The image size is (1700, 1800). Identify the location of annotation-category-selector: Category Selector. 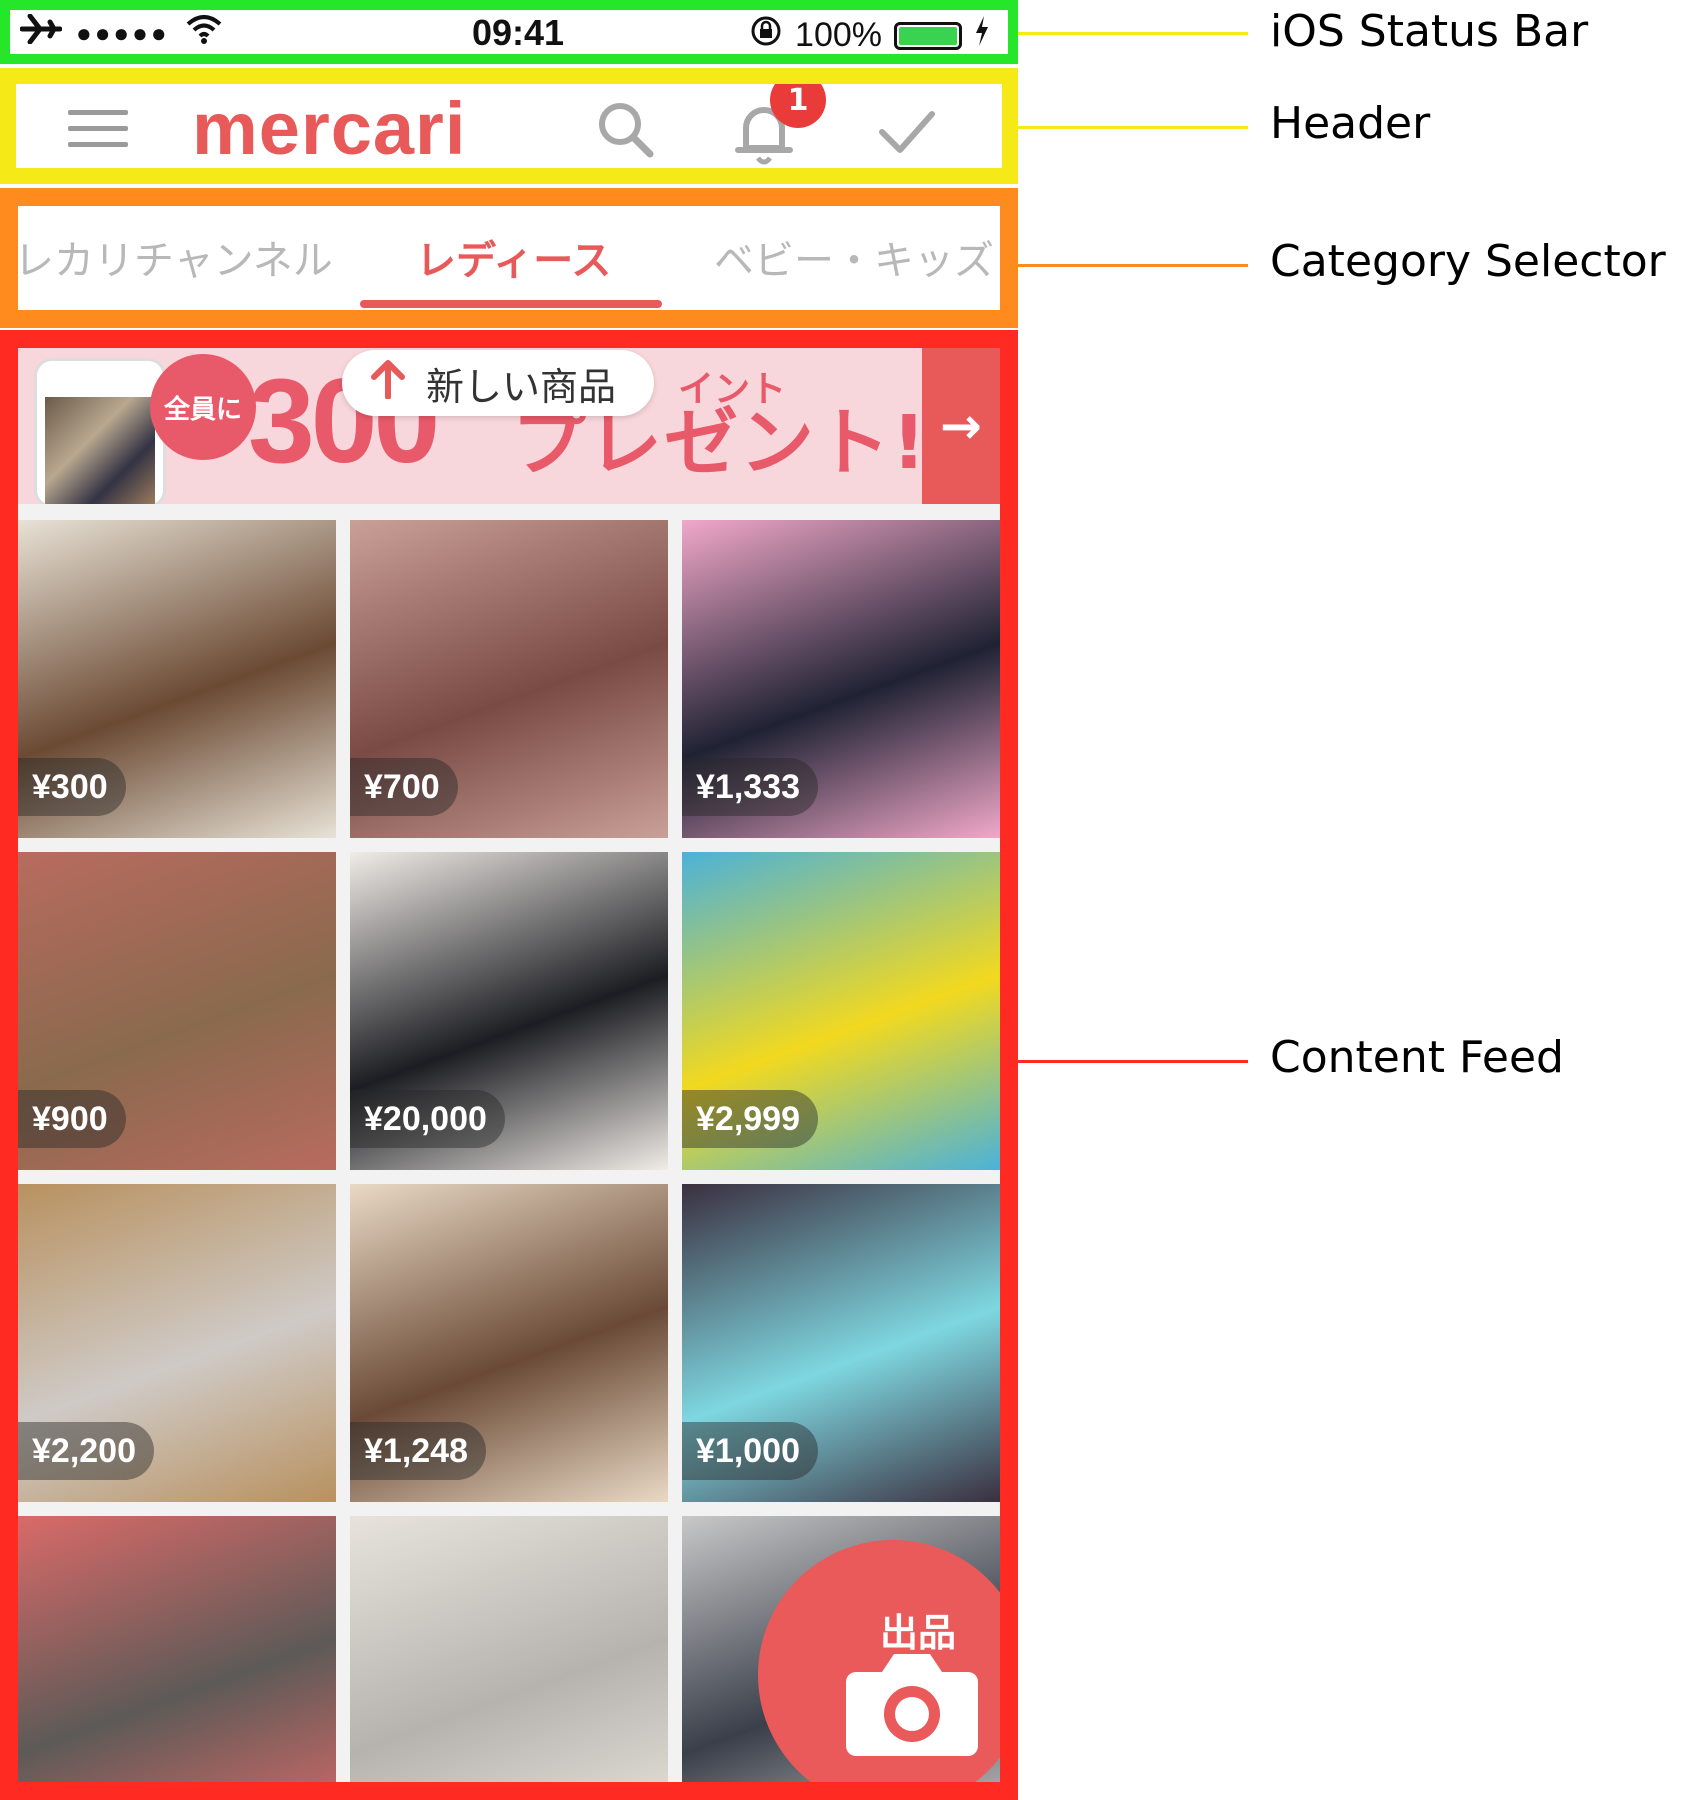
(1468, 261).